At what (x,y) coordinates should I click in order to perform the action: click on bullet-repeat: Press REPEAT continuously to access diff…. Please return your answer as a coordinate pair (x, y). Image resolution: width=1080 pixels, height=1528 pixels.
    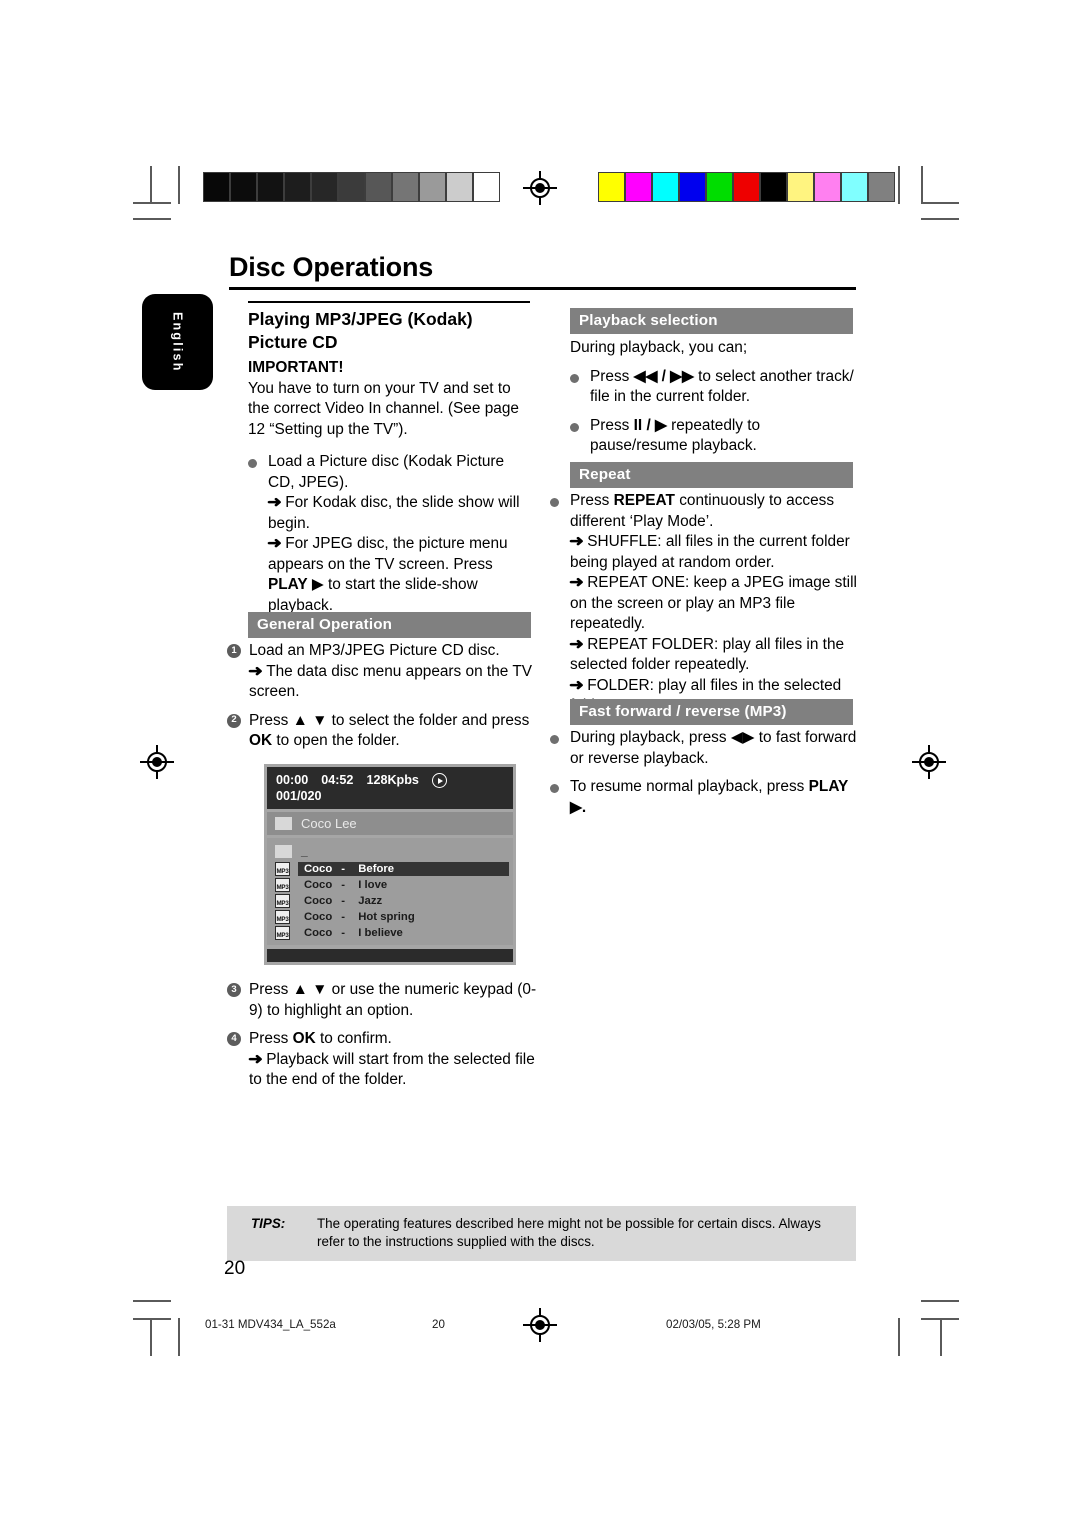
    Looking at the image, I should click on (705, 604).